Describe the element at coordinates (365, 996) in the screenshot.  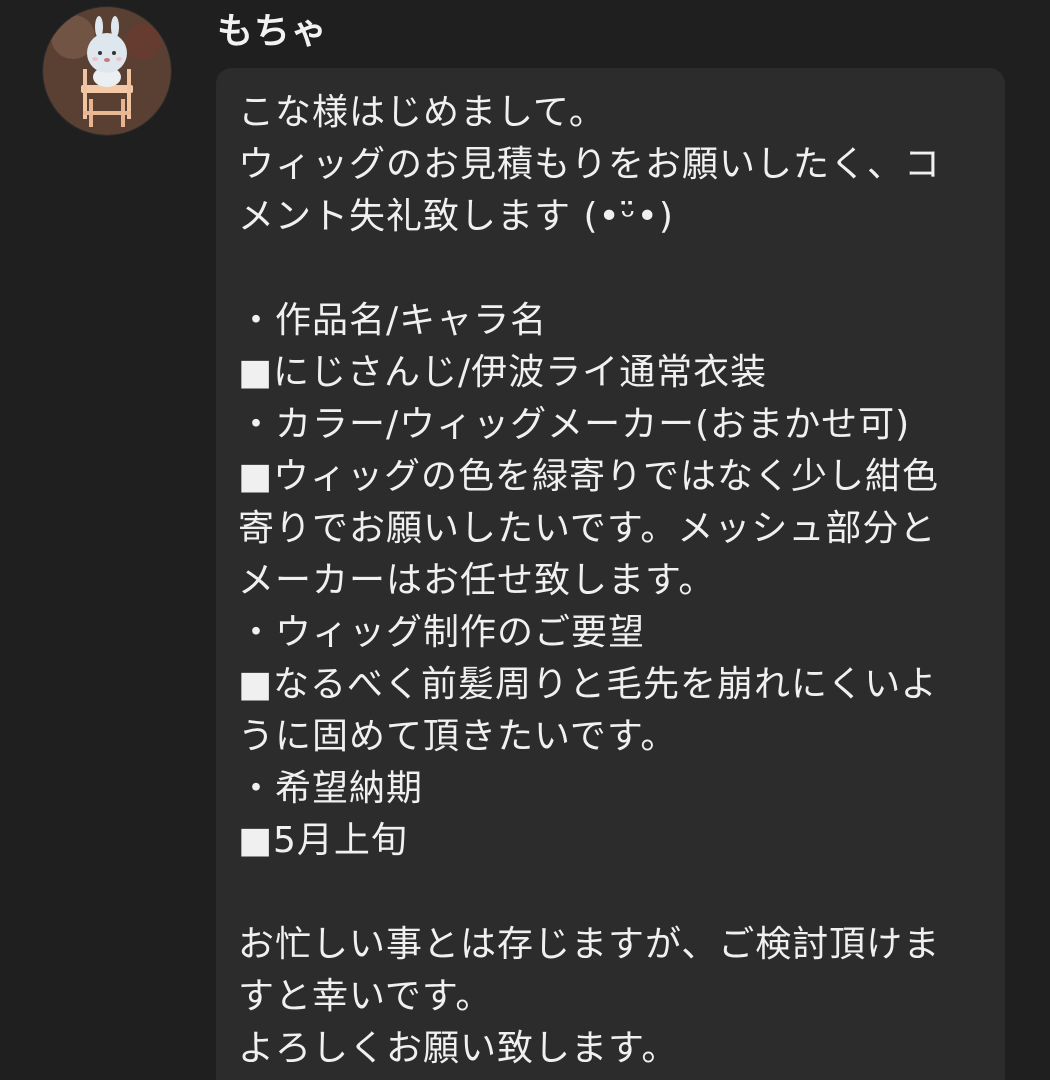
I see `message-line: すと幸いです。` at that location.